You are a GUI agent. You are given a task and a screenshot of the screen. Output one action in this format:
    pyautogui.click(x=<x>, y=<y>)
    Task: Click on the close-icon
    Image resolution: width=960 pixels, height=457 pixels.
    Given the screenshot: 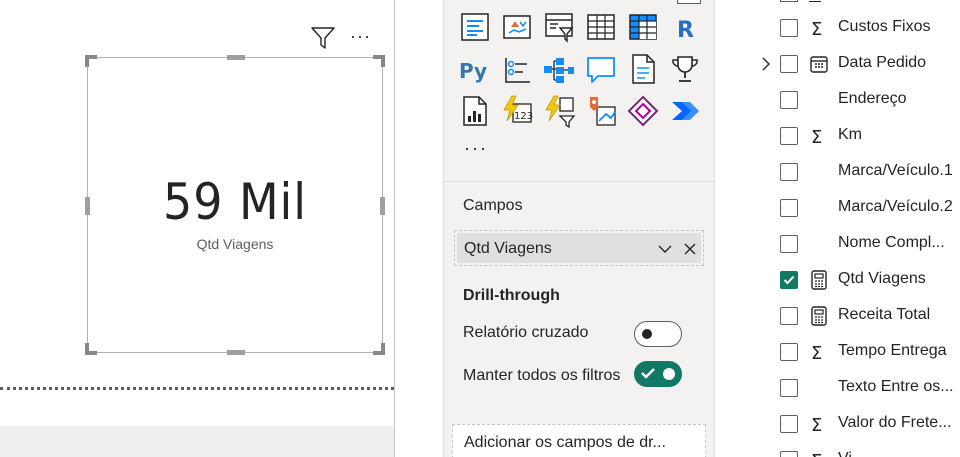 What is the action you would take?
    pyautogui.click(x=690, y=249)
    